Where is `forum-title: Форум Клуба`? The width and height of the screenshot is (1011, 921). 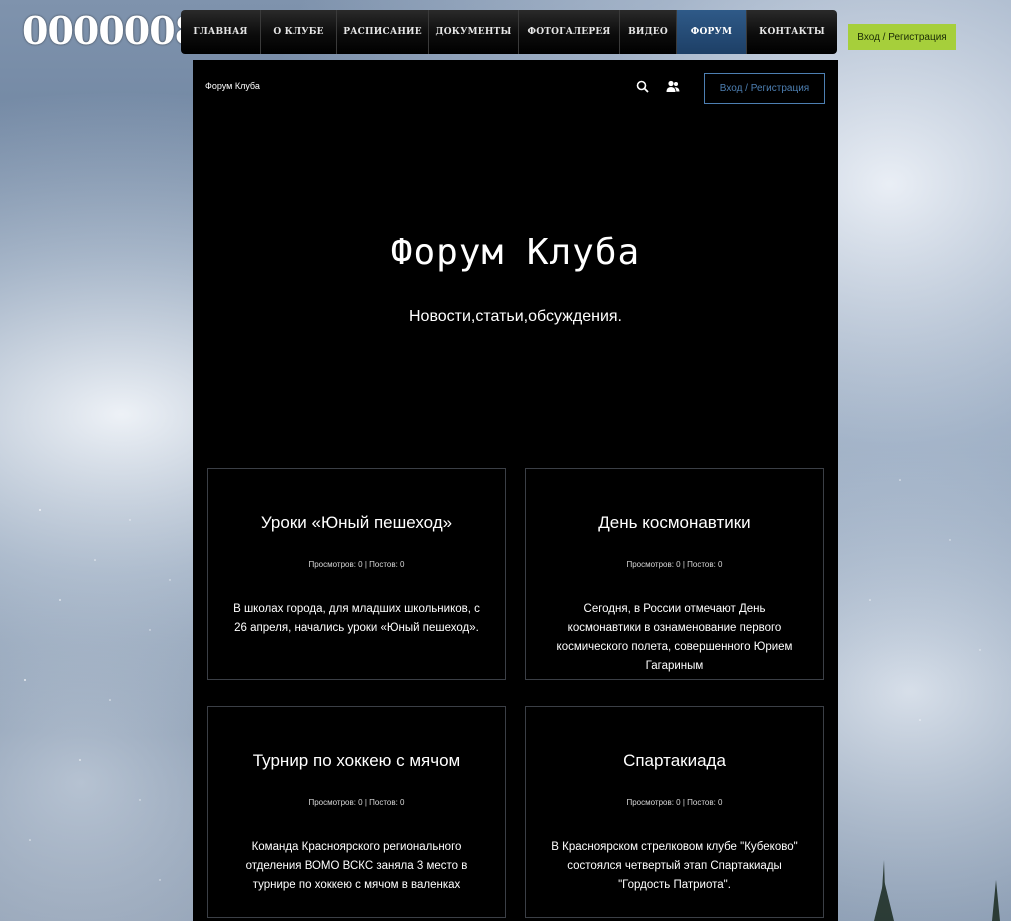 forum-title: Форум Клуба is located at coordinates (515, 252).